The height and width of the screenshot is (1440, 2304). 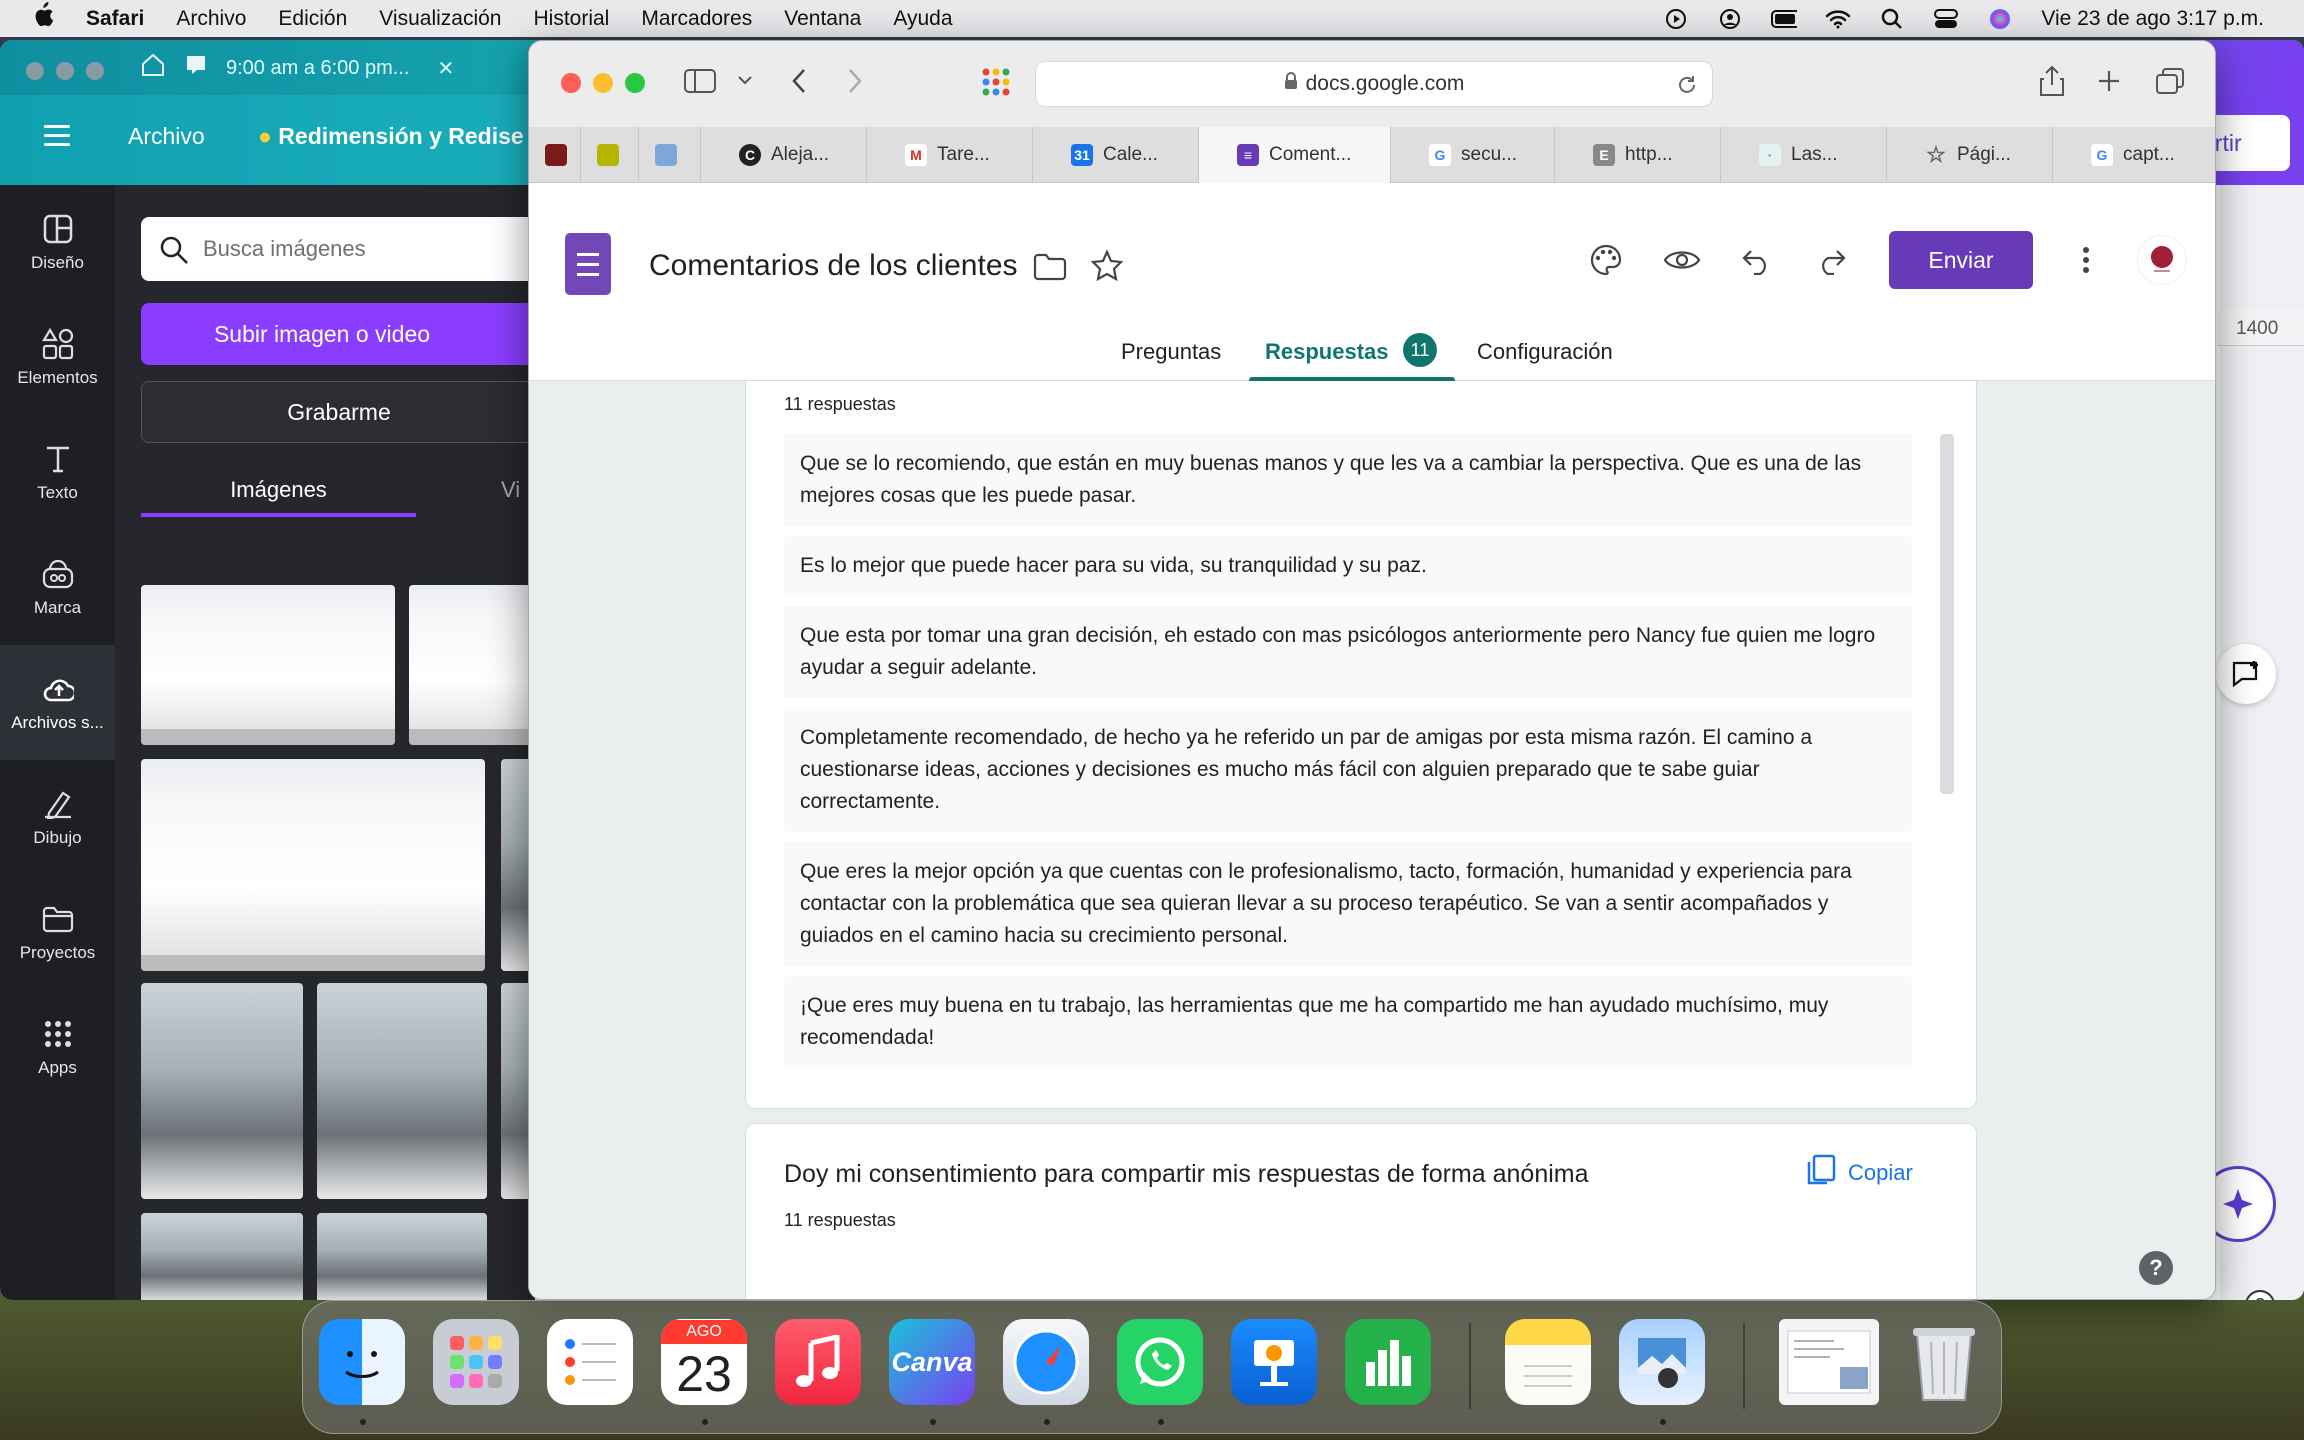 What do you see at coordinates (338, 412) in the screenshot?
I see `record-yourself-button: Grabarme` at bounding box center [338, 412].